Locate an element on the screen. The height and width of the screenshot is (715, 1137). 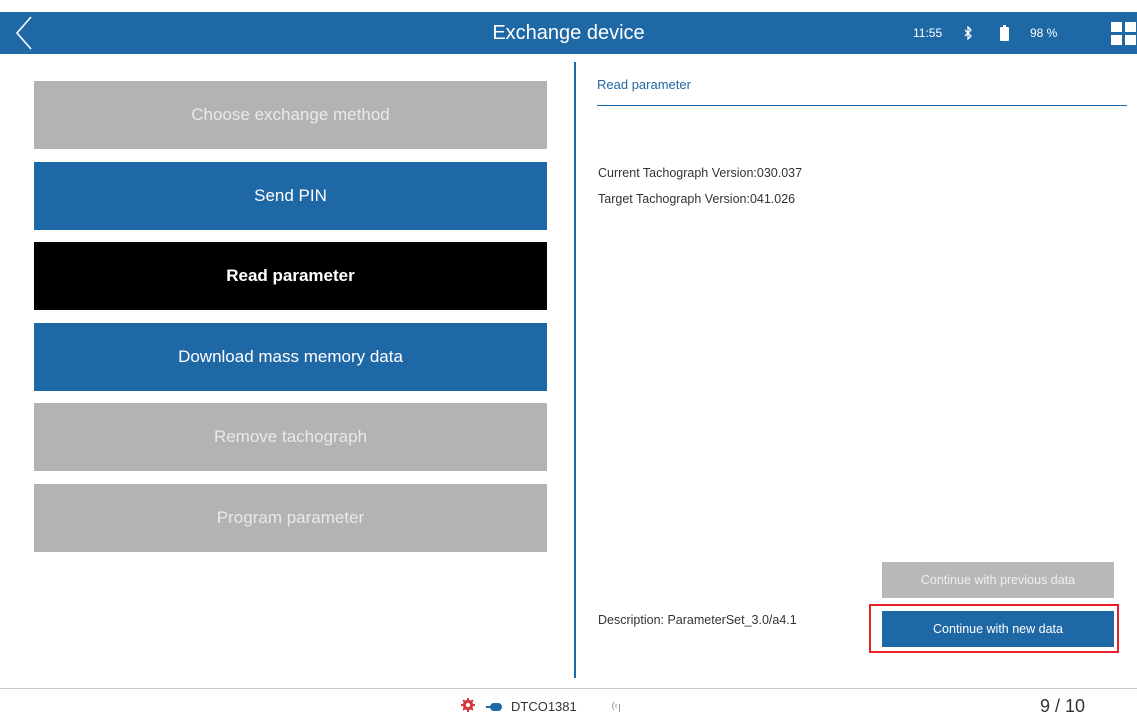
battery-icon is located at coordinates (1004, 33).